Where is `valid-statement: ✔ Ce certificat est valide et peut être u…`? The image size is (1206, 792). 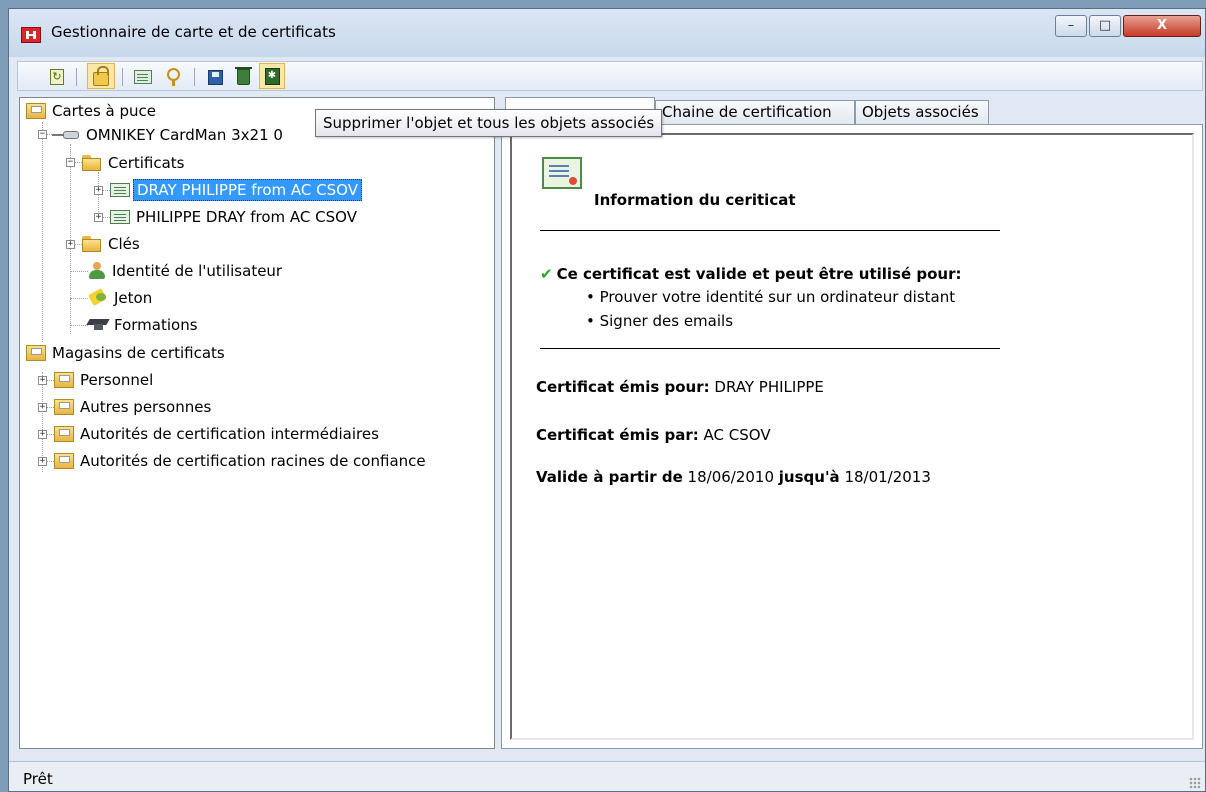 valid-statement: ✔ Ce certificat est valide et peut être u… is located at coordinates (751, 274).